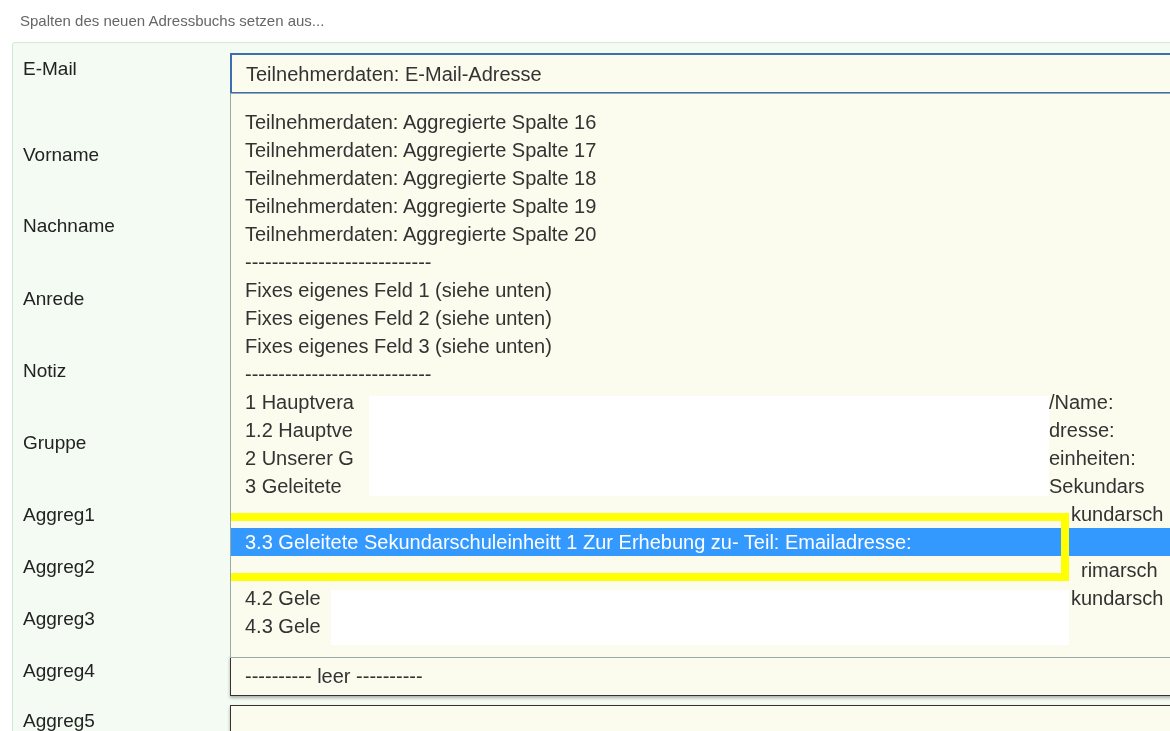 This screenshot has width=1170, height=731. What do you see at coordinates (421, 206) in the screenshot?
I see `dropdown-option: Teilnehmerdaten: Aggregierte Spalte 19` at bounding box center [421, 206].